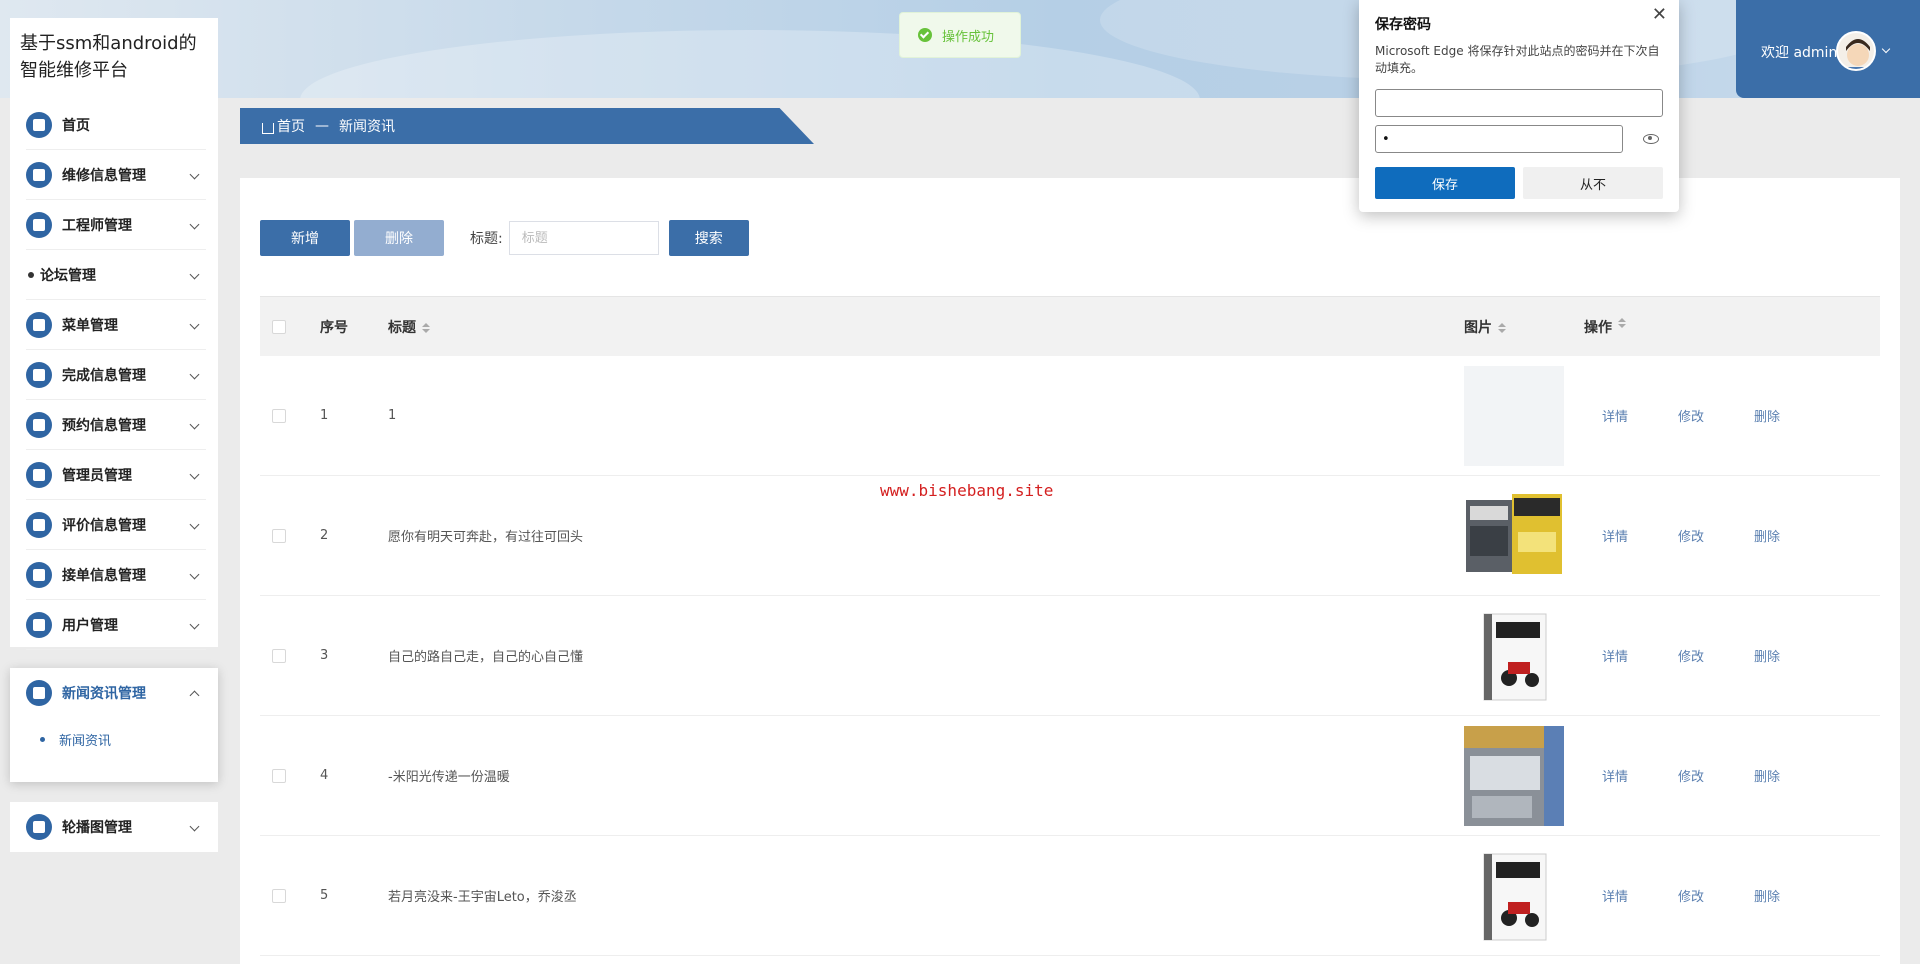 The height and width of the screenshot is (964, 1920). I want to click on sidebar-item-label: 维修信息管理, so click(104, 175).